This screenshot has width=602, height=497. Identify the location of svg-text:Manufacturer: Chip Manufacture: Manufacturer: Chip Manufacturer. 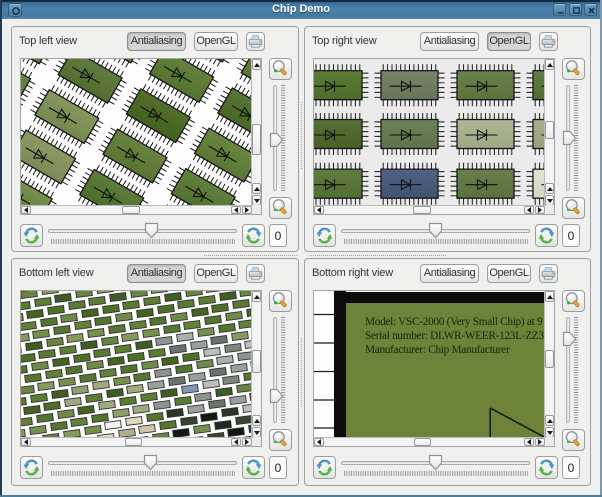
(437, 350).